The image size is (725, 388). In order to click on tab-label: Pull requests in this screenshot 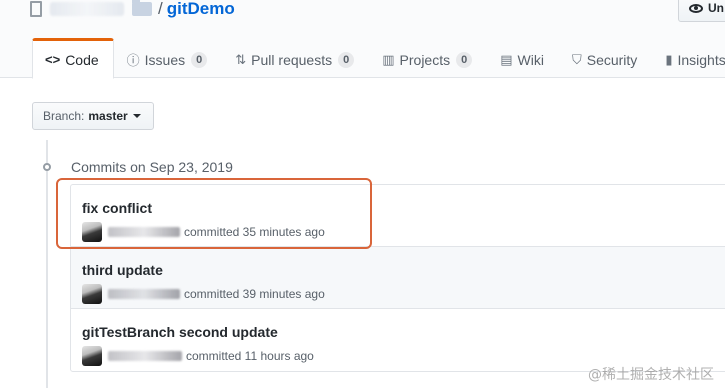, I will do `click(292, 59)`.